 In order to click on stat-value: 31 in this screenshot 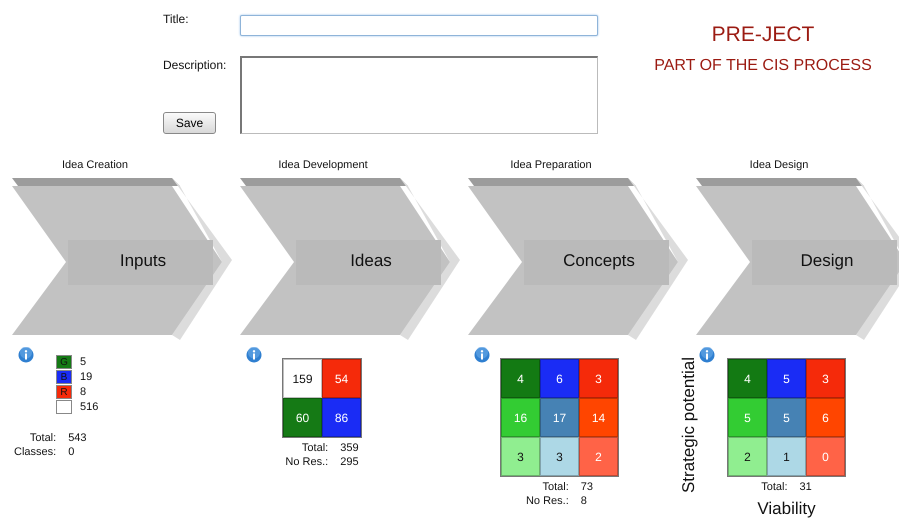, I will do `click(806, 487)`.